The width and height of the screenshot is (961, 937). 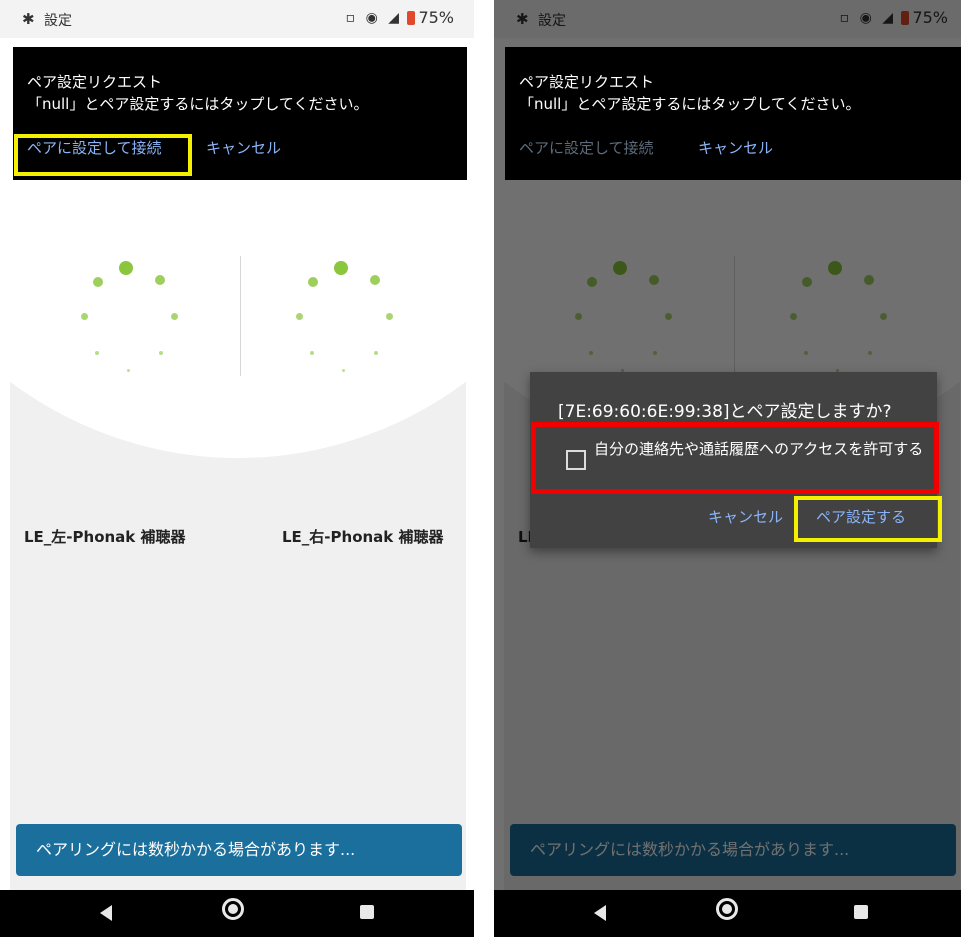 I want to click on right-device-spinner, so click(x=345, y=318).